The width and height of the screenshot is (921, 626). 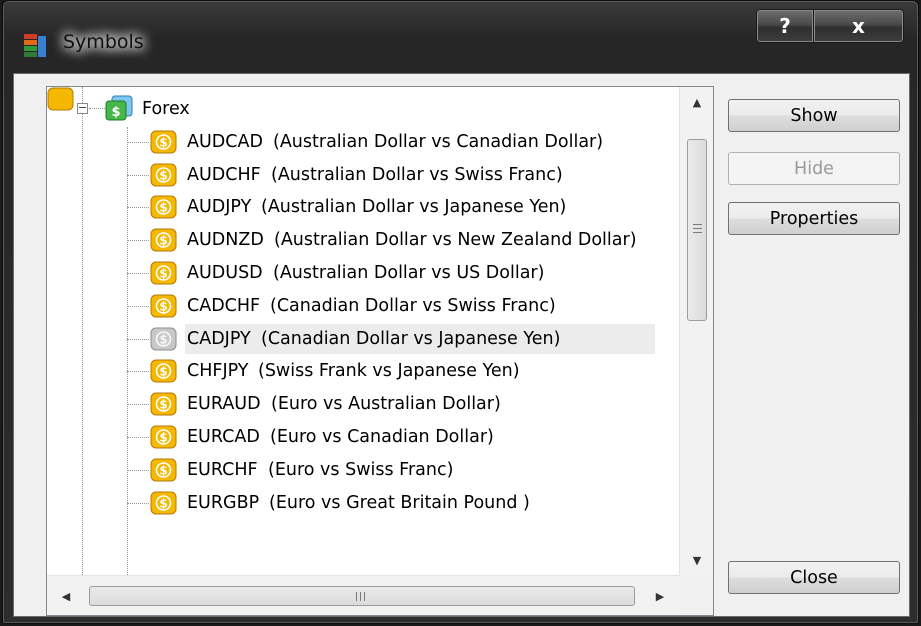 What do you see at coordinates (66, 596) in the screenshot?
I see `scroll-left-arrow-icon: ◀` at bounding box center [66, 596].